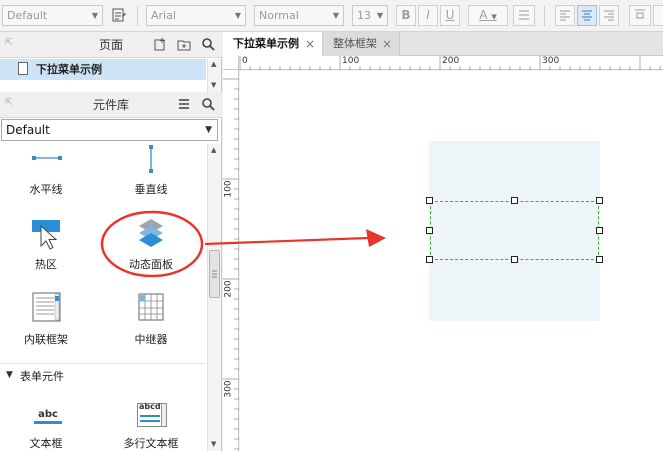 The width and height of the screenshot is (663, 451). I want to click on widget-label: 多行文本框, so click(151, 443).